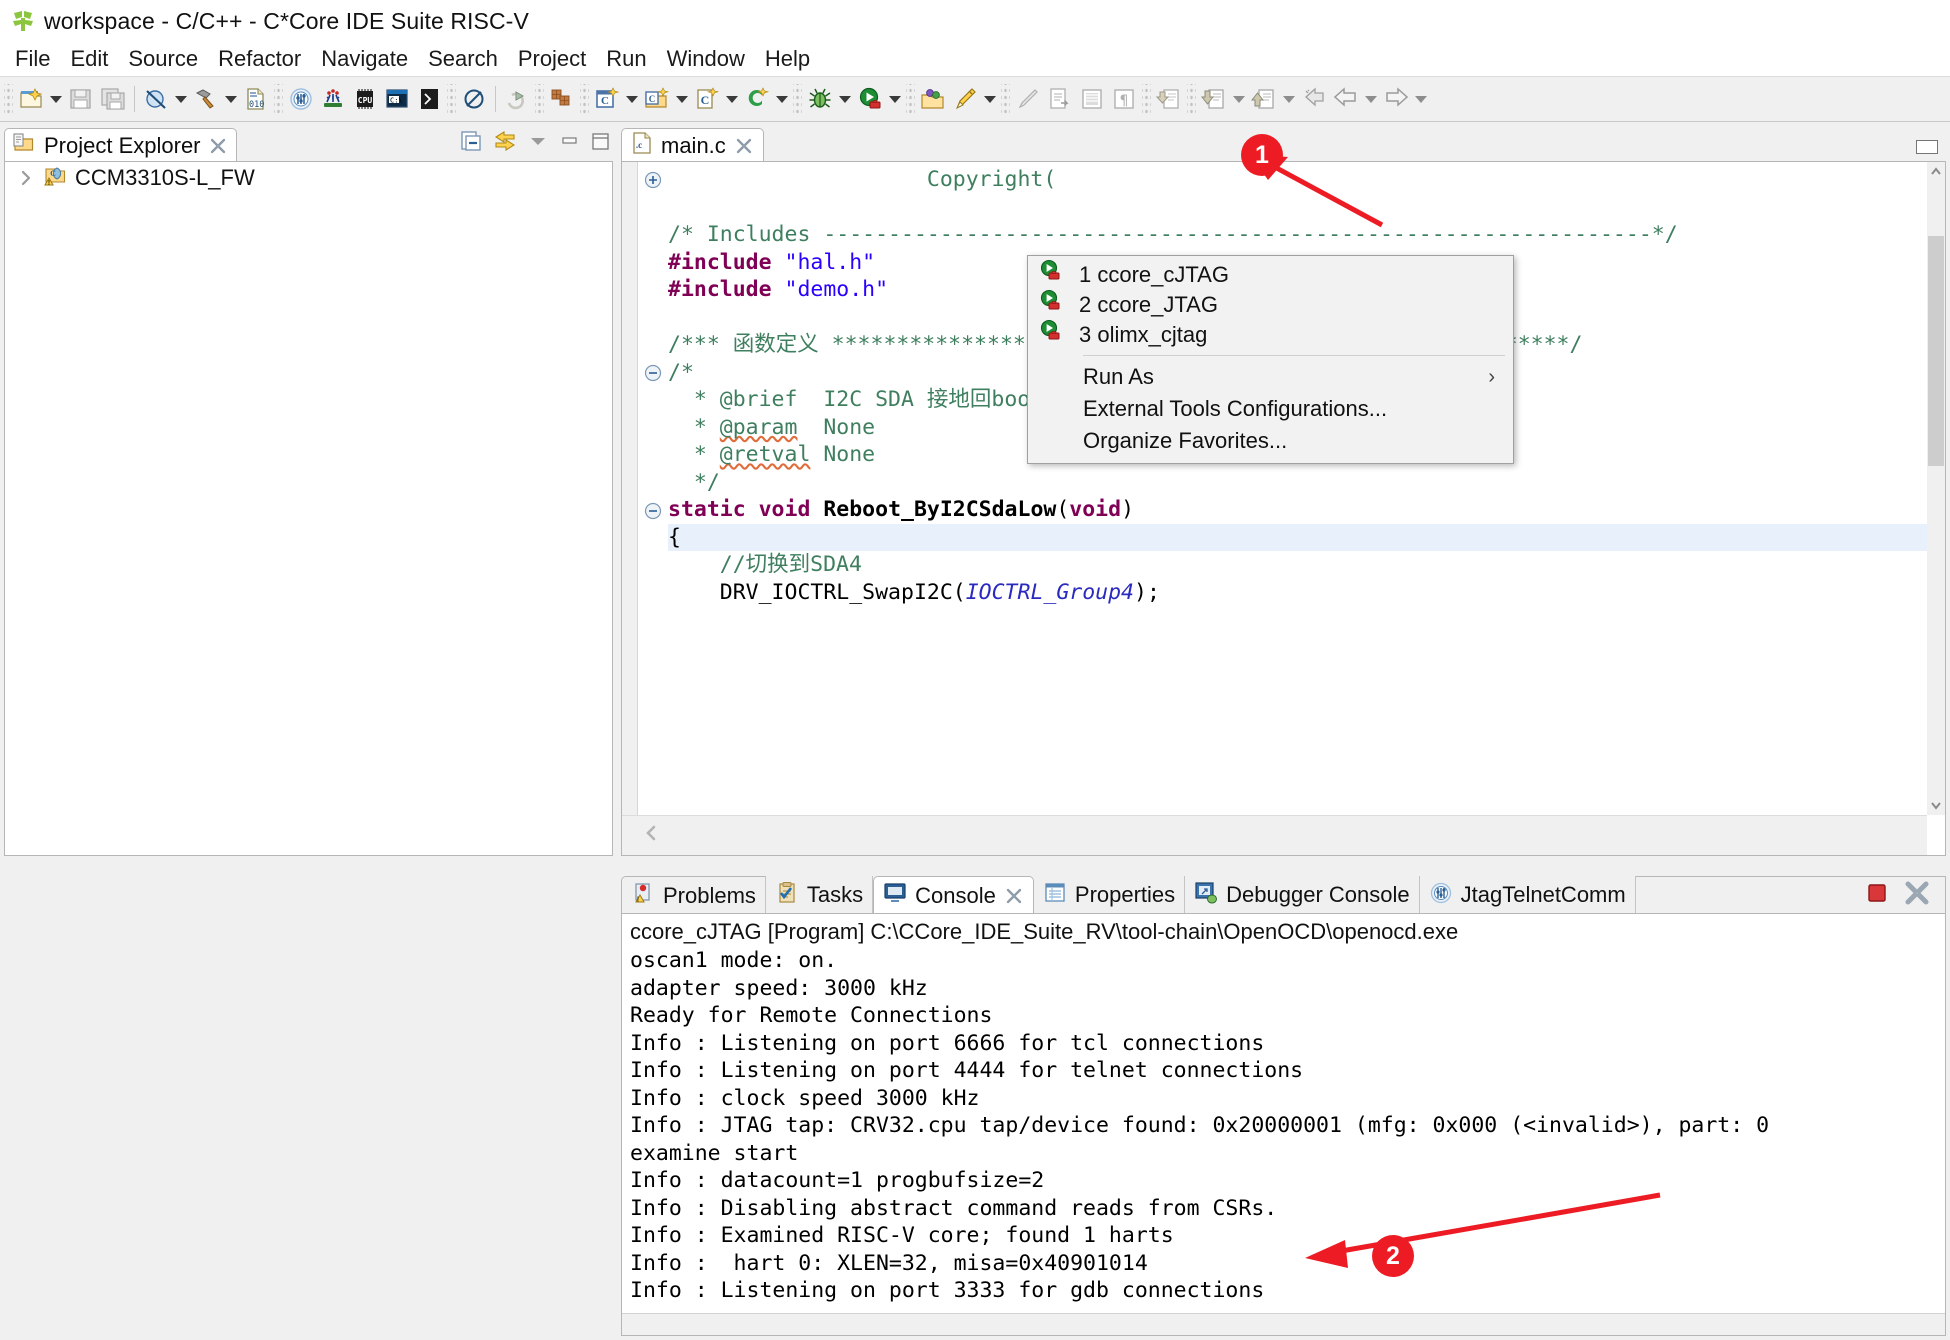 The height and width of the screenshot is (1340, 1950). Describe the element at coordinates (1297, 208) in the screenshot. I see `code-line` at that location.